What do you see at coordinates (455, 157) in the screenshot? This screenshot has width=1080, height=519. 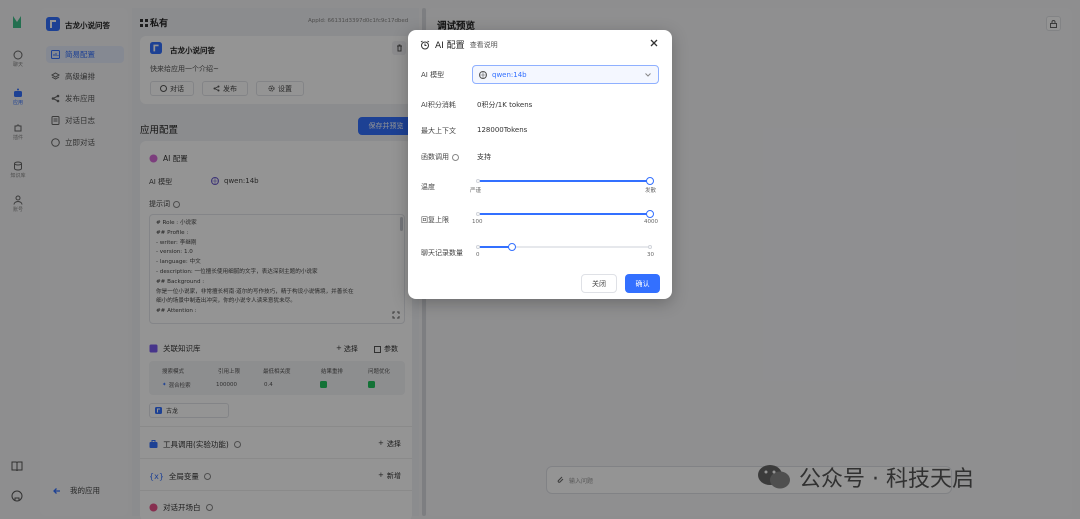 I see `help-icon` at bounding box center [455, 157].